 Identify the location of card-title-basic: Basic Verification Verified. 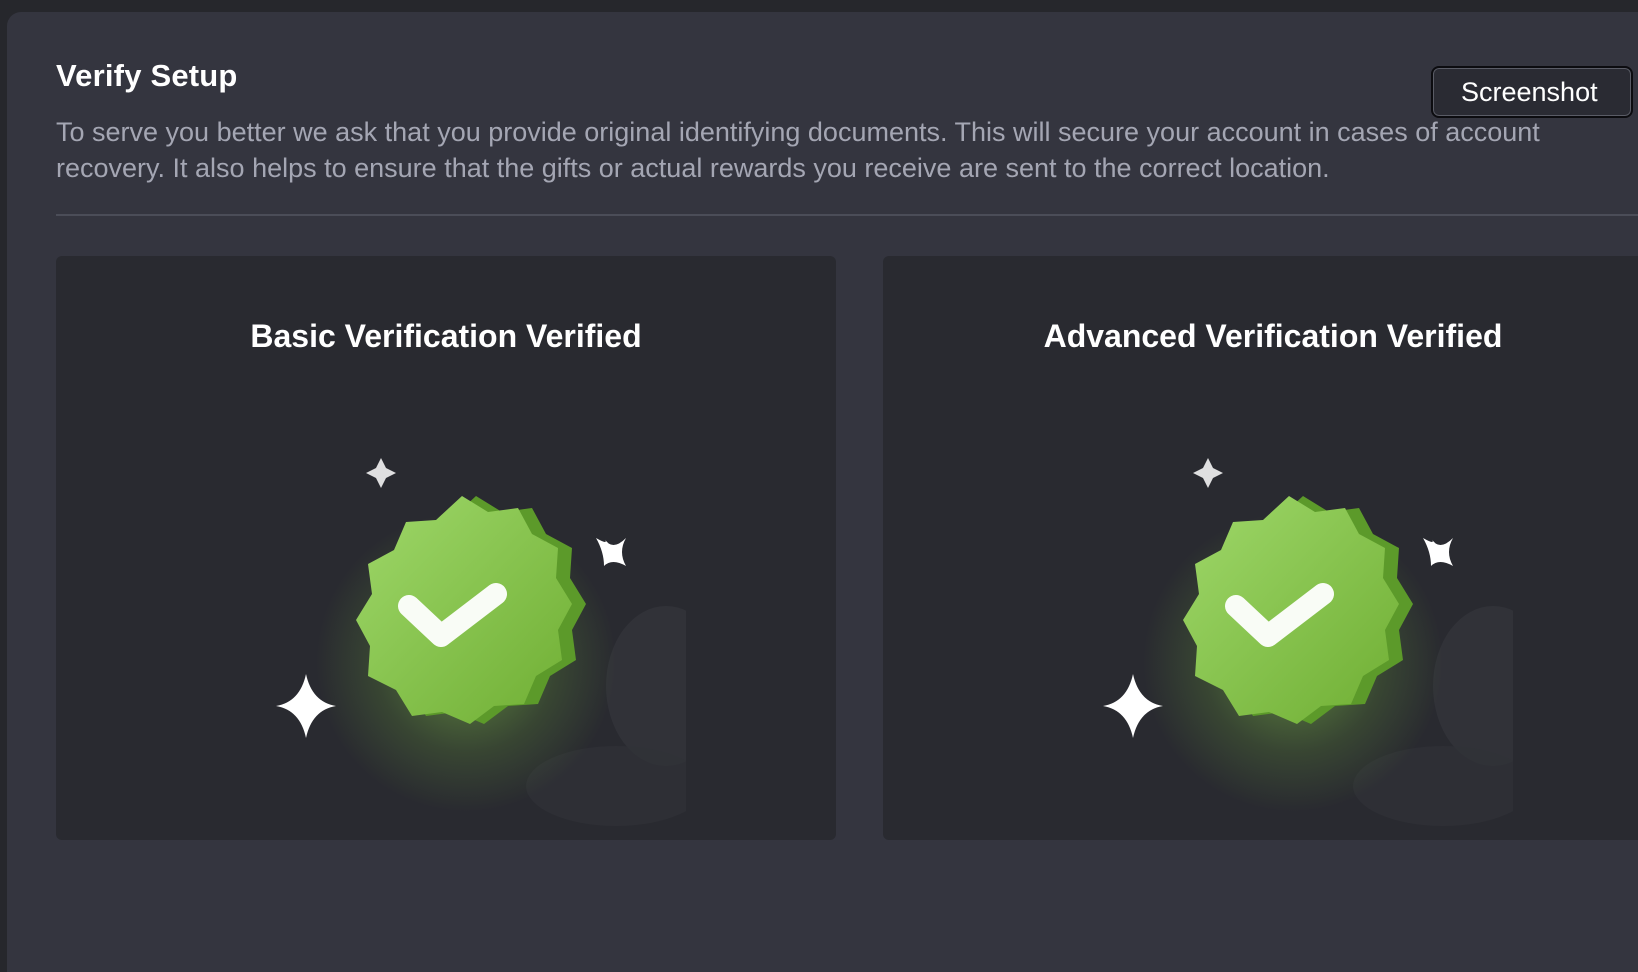
(446, 336).